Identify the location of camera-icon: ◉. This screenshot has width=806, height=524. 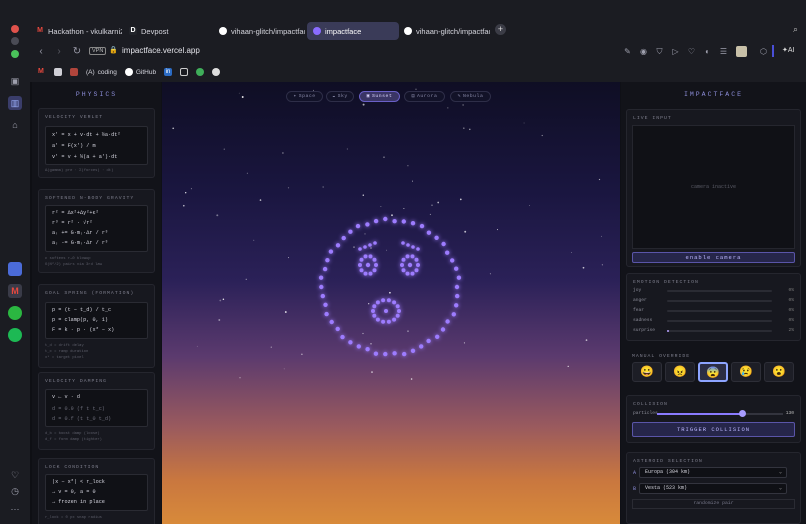
(643, 51).